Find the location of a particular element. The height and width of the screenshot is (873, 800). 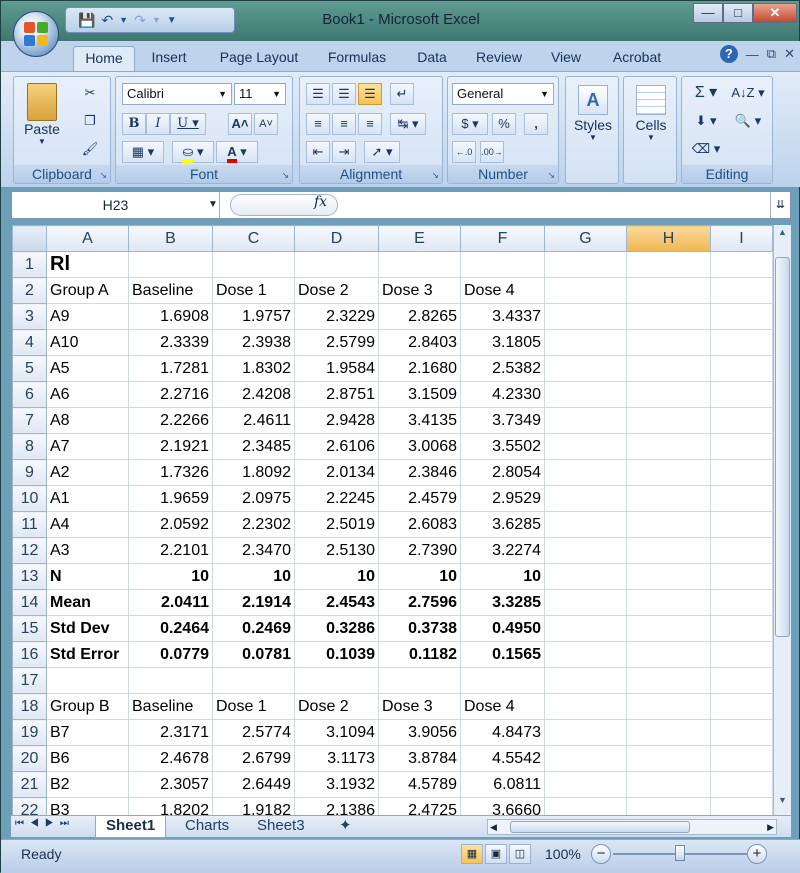

workbook-restore-icon: ⧉ is located at coordinates (771, 54).